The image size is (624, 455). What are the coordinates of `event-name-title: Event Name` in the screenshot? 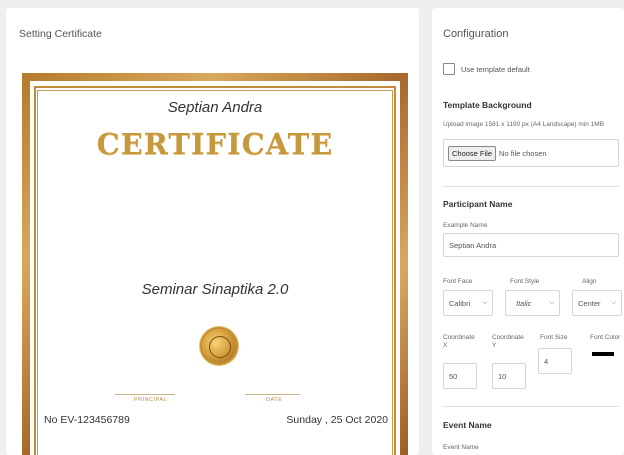 It's located at (467, 425).